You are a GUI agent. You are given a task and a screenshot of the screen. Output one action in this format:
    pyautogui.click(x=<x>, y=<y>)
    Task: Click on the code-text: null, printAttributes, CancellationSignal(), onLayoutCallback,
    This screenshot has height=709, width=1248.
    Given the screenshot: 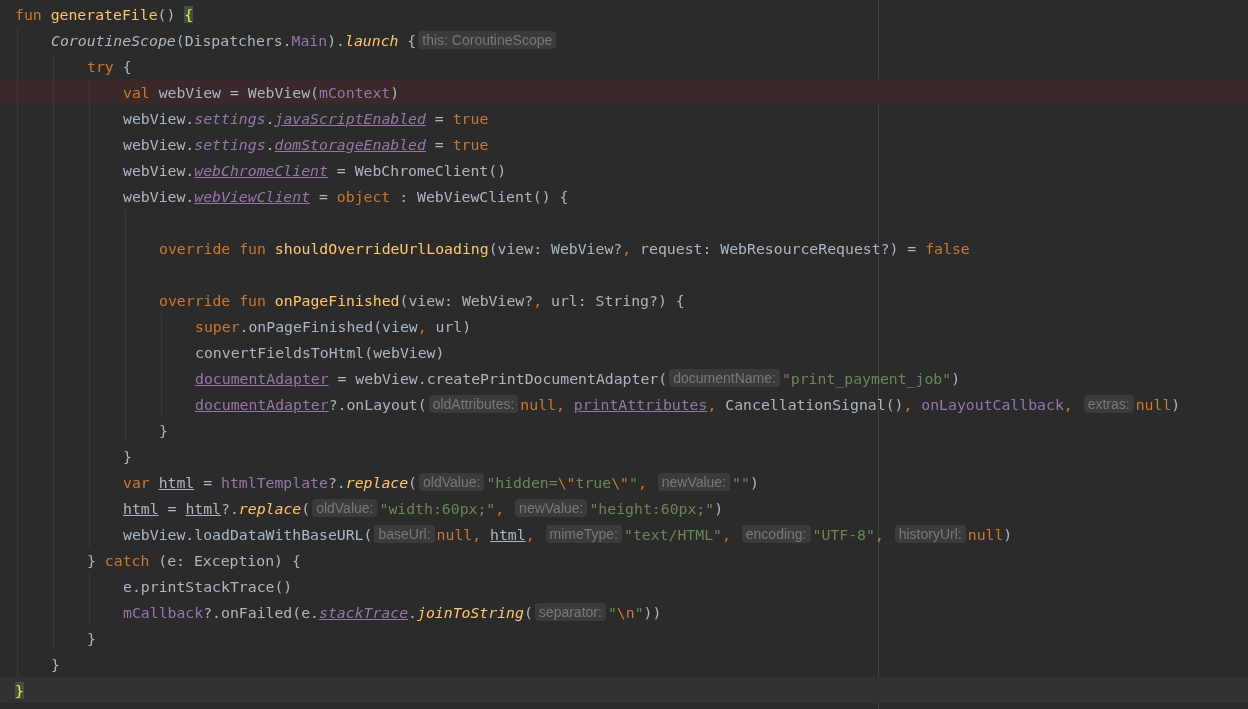 What is the action you would take?
    pyautogui.click(x=797, y=404)
    